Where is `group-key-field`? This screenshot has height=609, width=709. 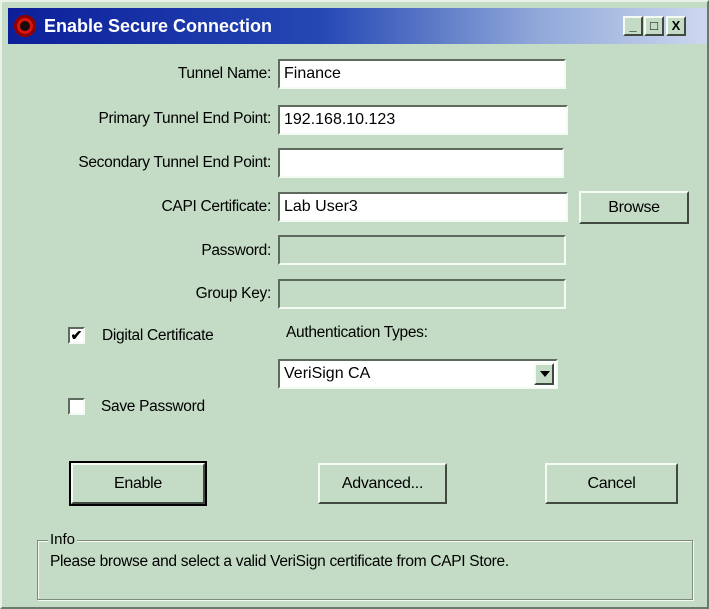 group-key-field is located at coordinates (422, 294).